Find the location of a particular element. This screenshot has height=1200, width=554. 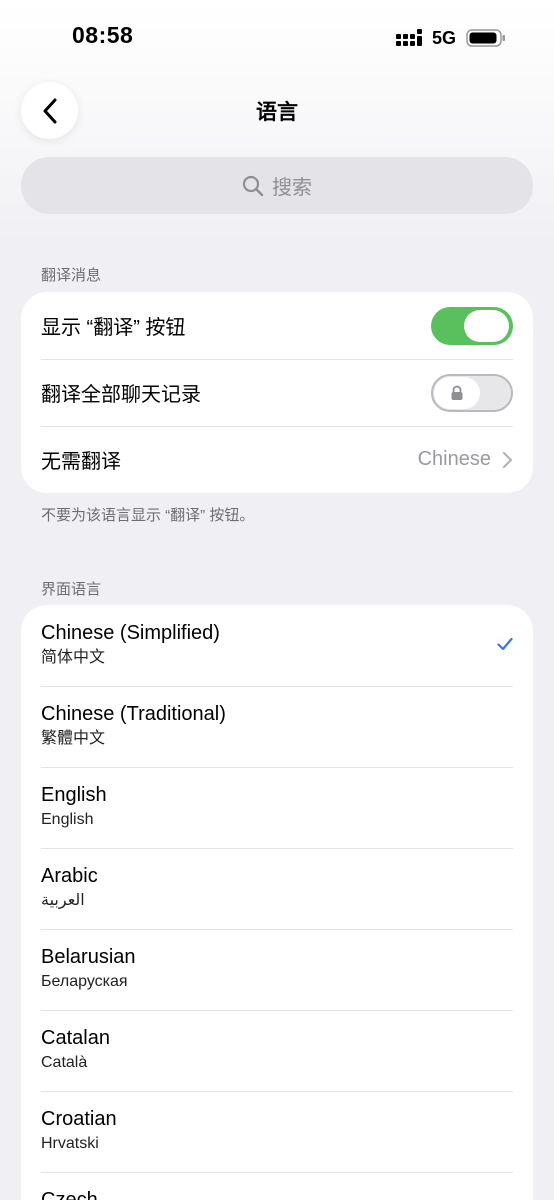

chevron-right-icon is located at coordinates (507, 459).